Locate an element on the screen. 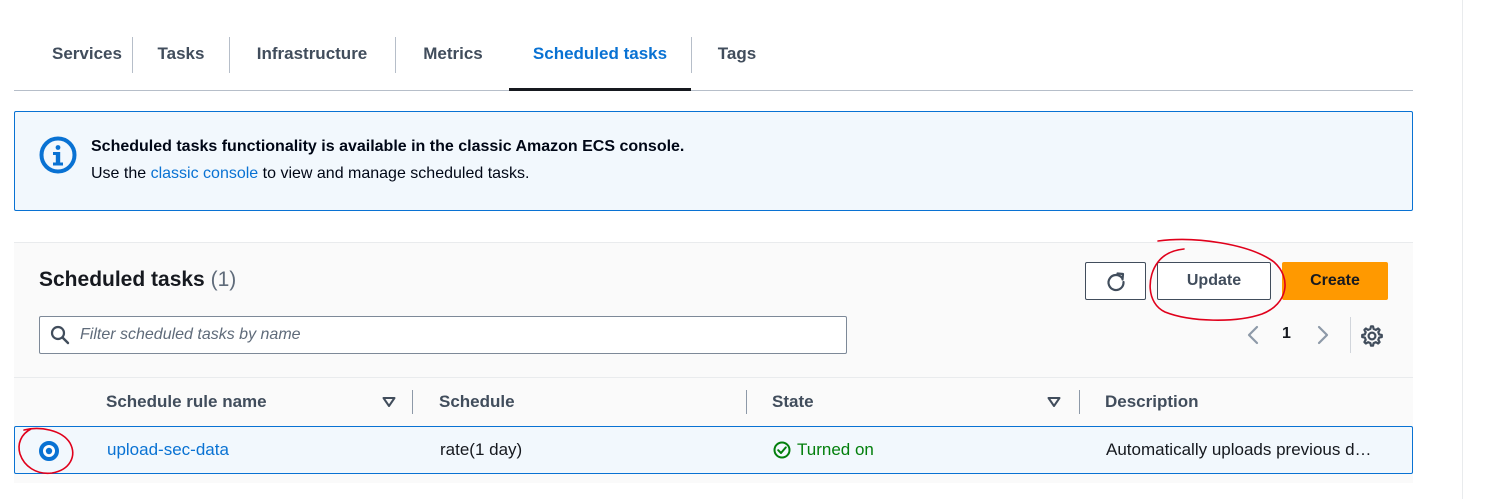 The height and width of the screenshot is (499, 1492). page-number: 1 is located at coordinates (1286, 334).